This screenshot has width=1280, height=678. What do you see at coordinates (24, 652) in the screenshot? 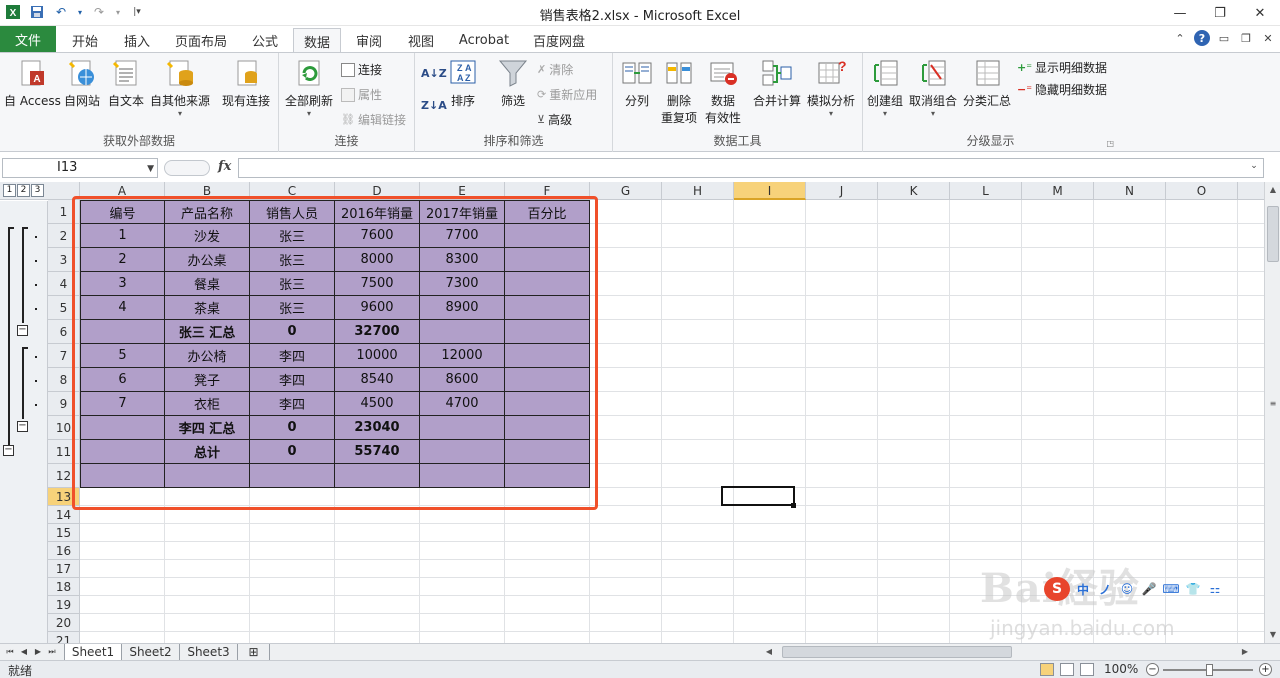
I see `prev-sheet-icon: ◀` at bounding box center [24, 652].